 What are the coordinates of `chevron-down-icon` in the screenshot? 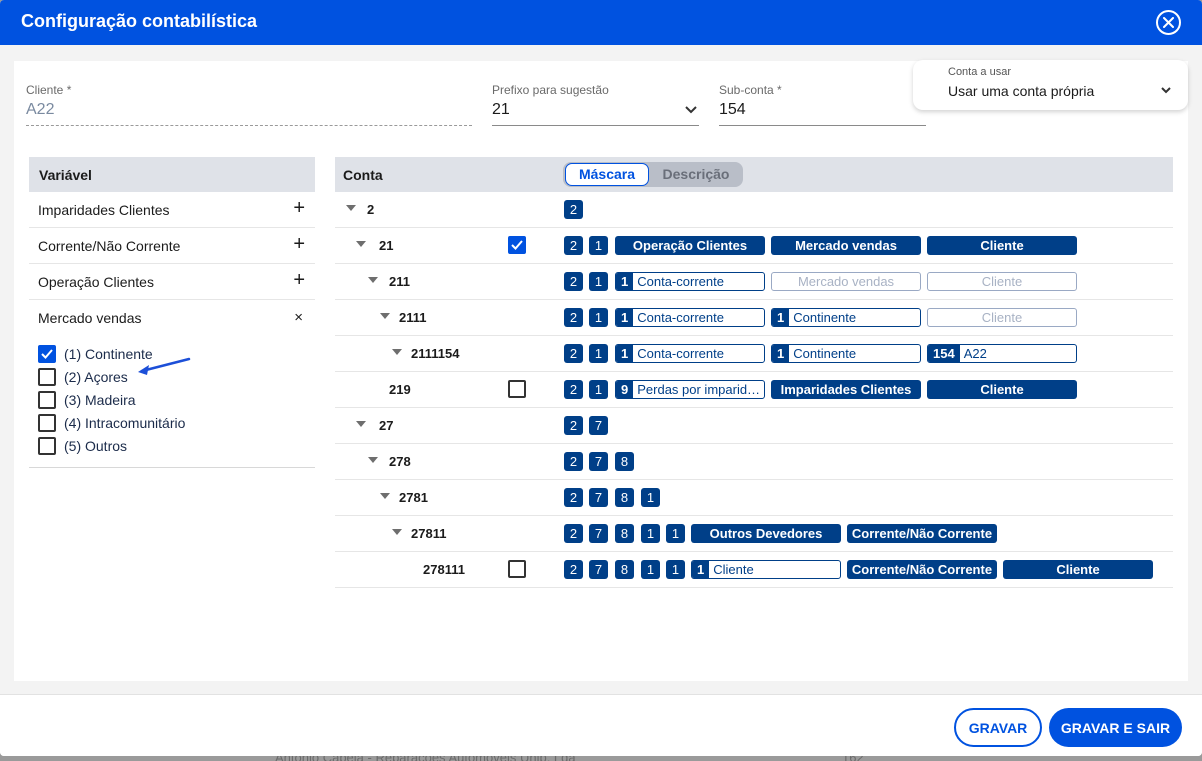 It's located at (1166, 90).